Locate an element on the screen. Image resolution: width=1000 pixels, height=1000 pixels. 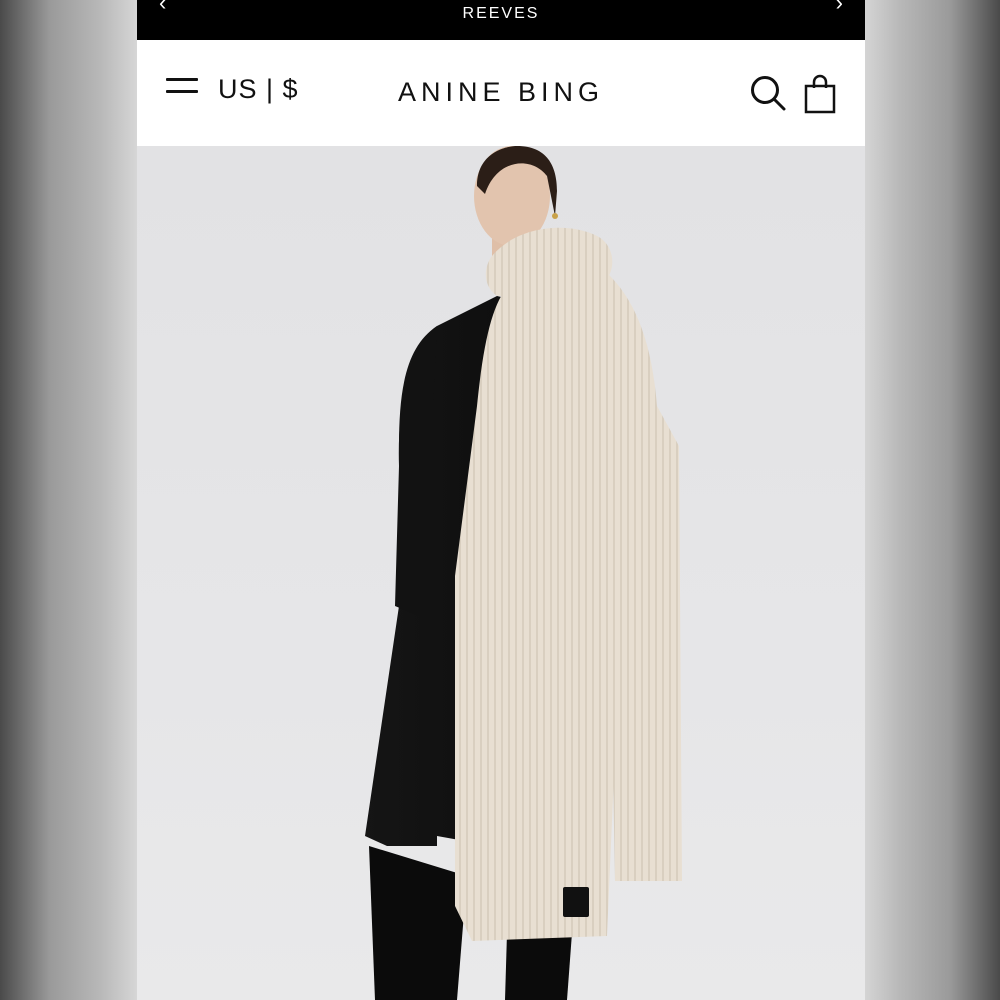
promo-bar: ‹ REEVES › is located at coordinates (501, 20).